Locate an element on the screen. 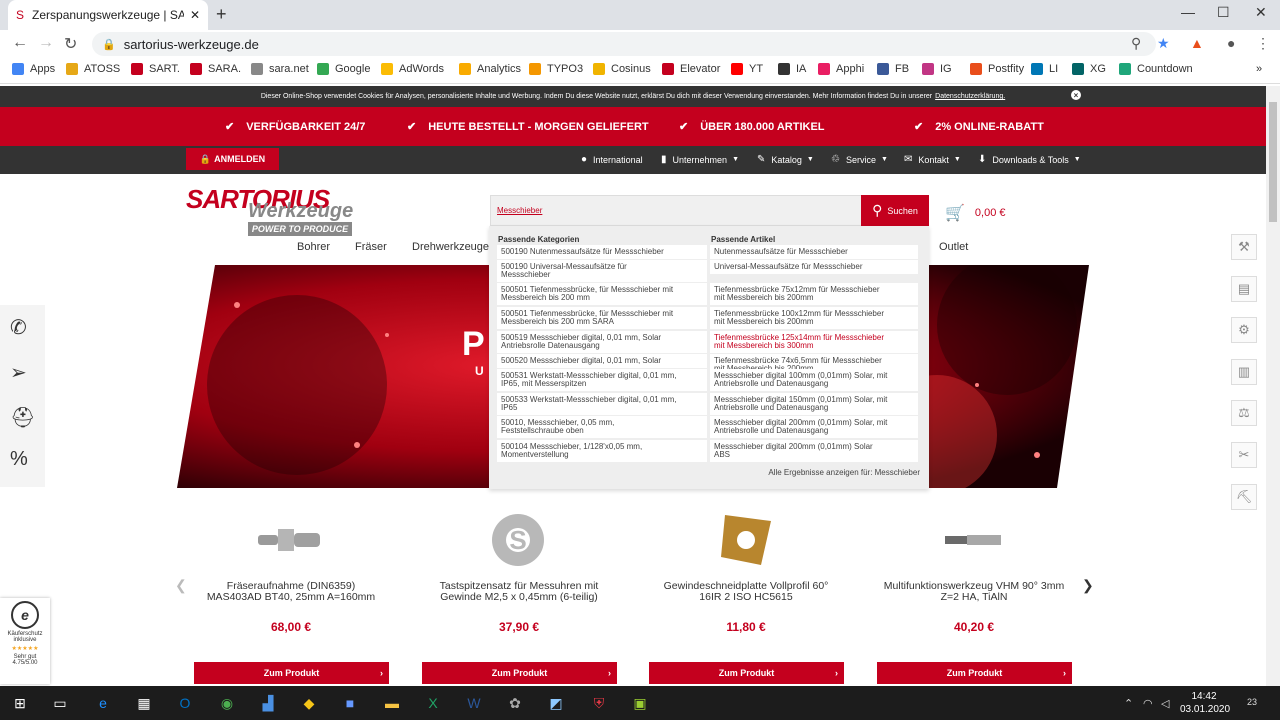 The width and height of the screenshot is (1280, 720). bookmark-item: Postfity is located at coordinates (997, 69).